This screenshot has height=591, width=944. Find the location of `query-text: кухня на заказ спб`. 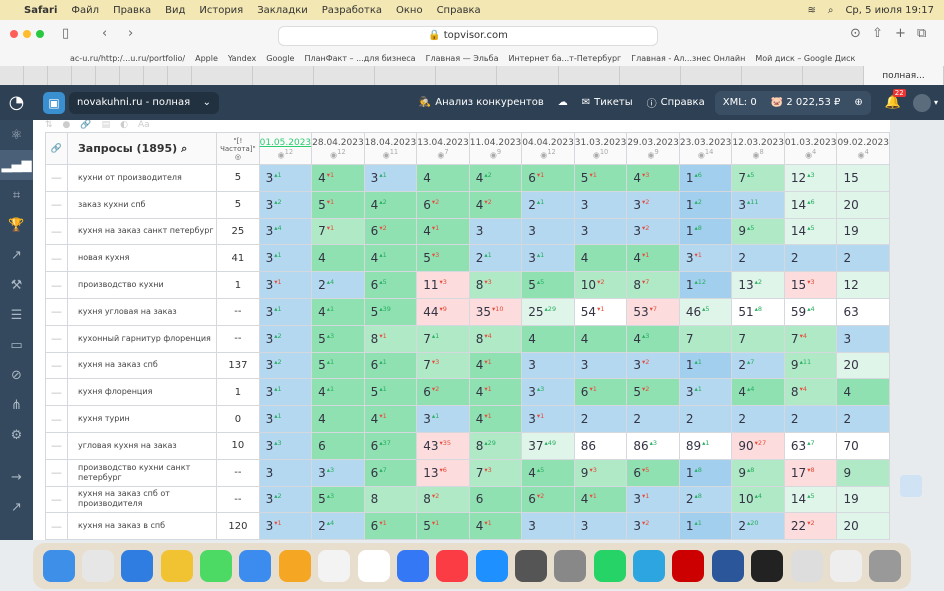

query-text: кухня на заказ спб is located at coordinates (142, 365).